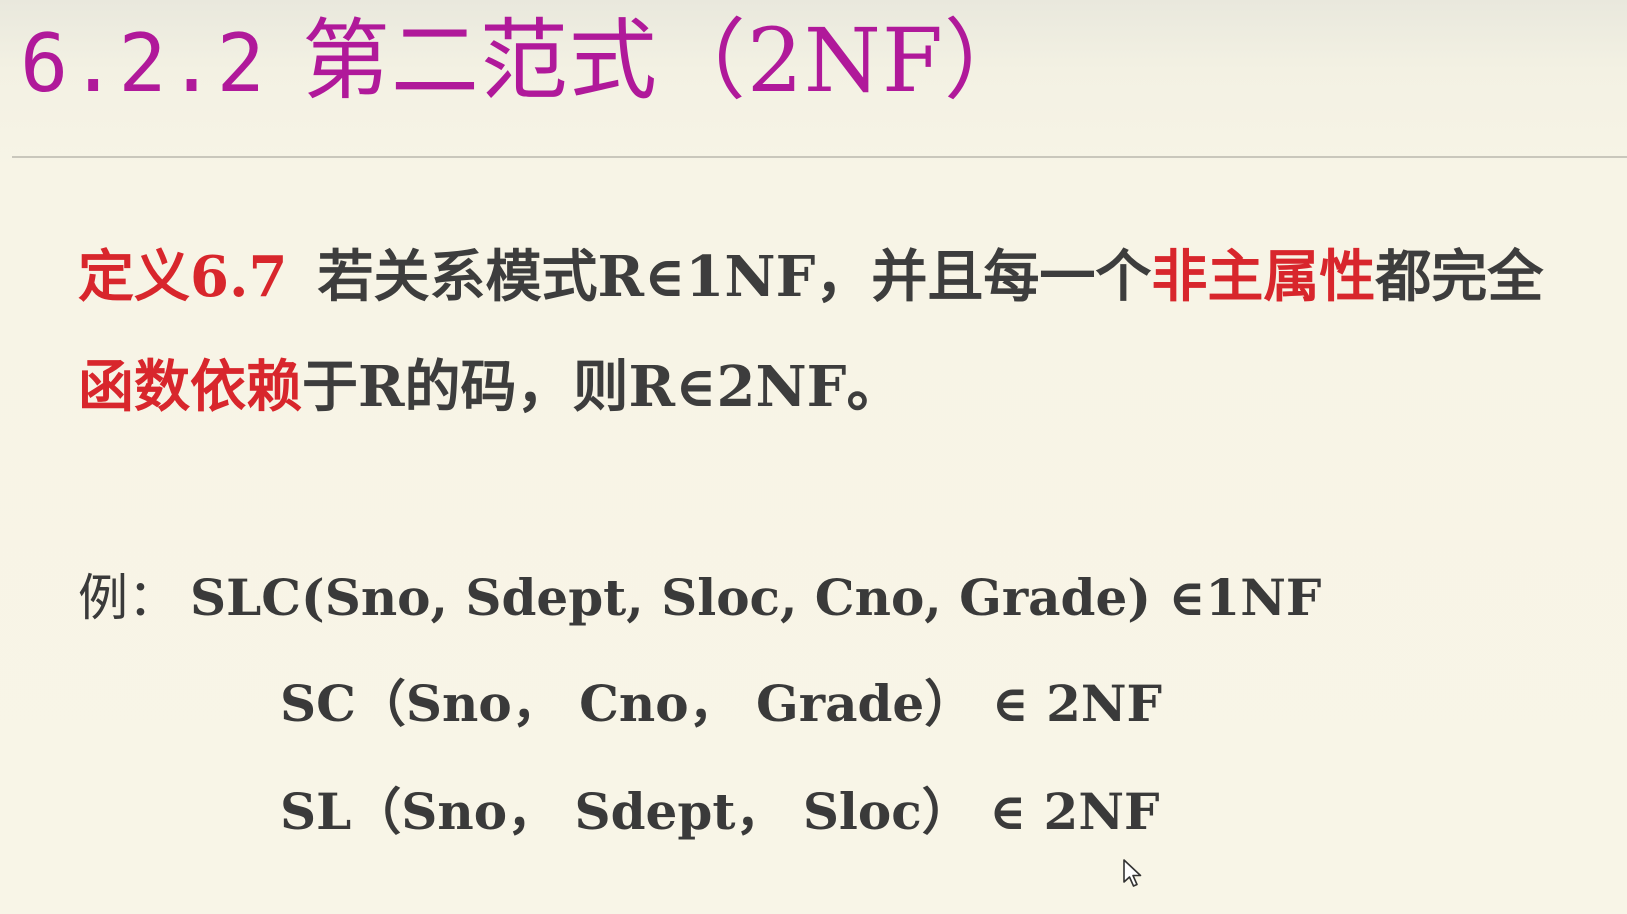 The height and width of the screenshot is (914, 1627). I want to click on example-sc: SC（Sno， Cno， Grade） ∈ 2NF, so click(721, 703).